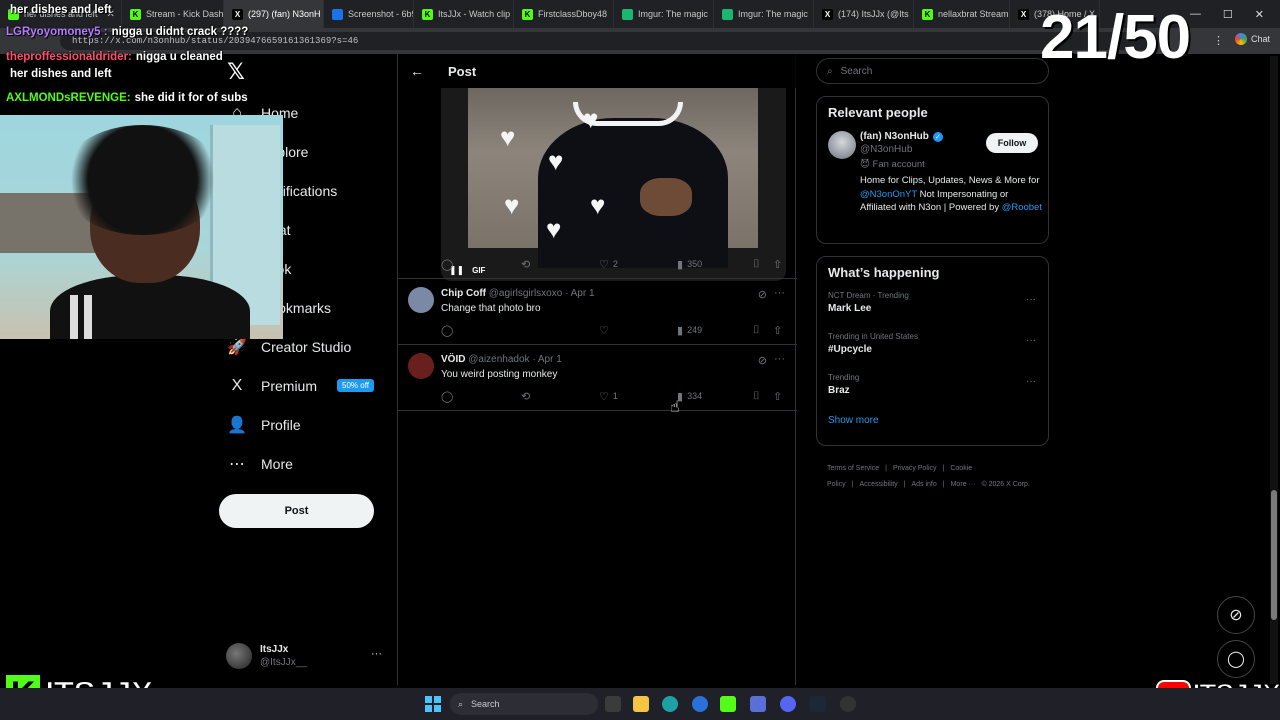 This screenshot has height=720, width=1280. I want to click on browser-tab: X(174) ItsJJx (@Its✕, so click(864, 14).